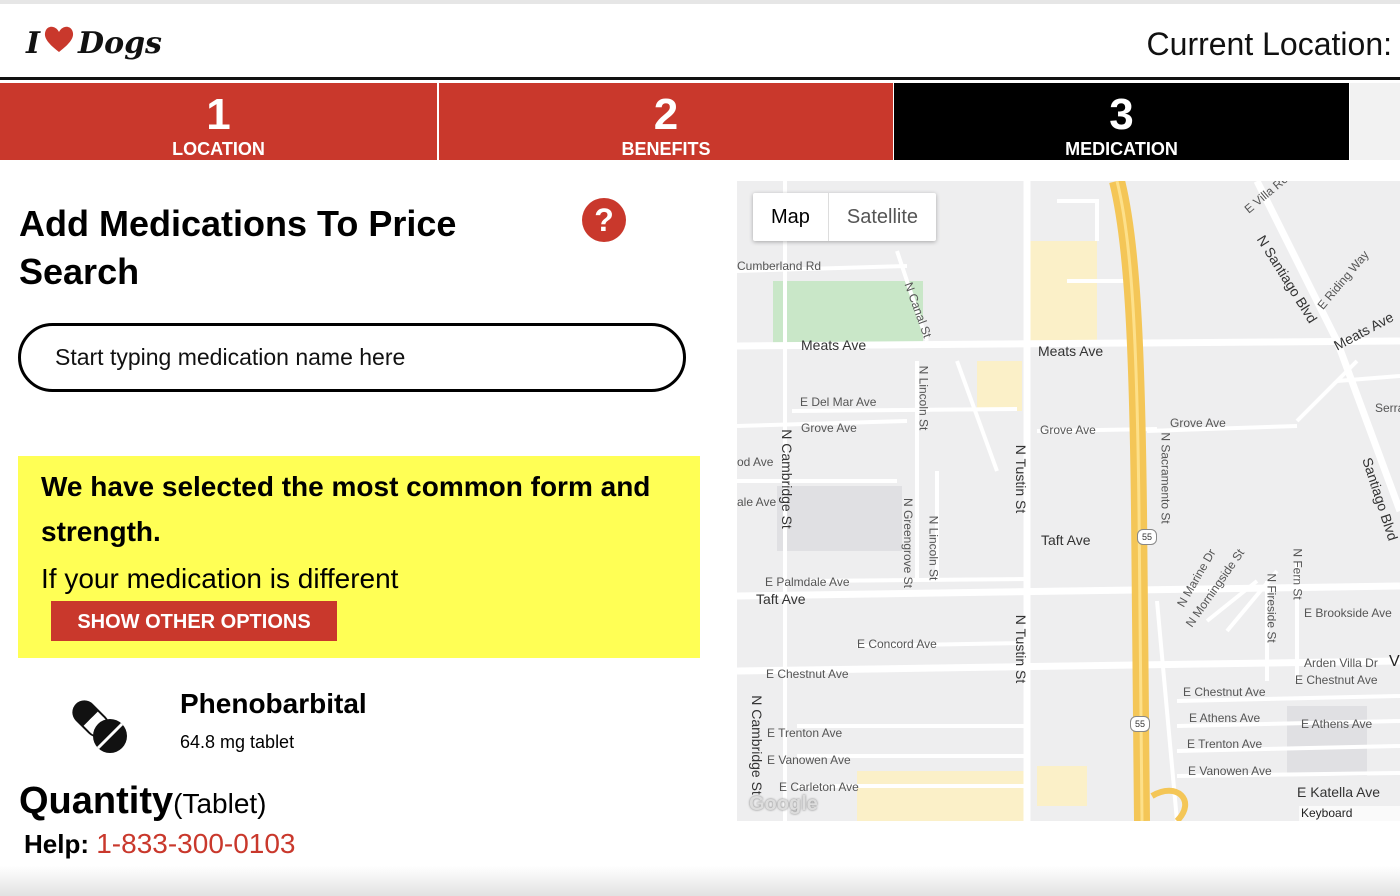 This screenshot has width=1400, height=896. Describe the element at coordinates (666, 149) in the screenshot. I see `step-label: BENEFITS` at that location.